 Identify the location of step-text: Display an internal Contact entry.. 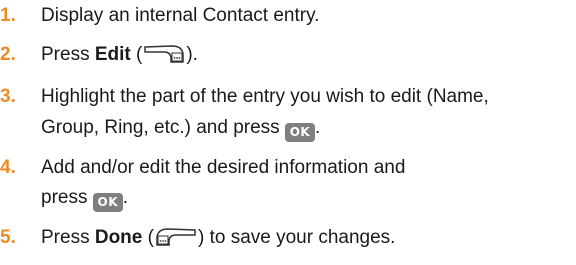
(180, 15).